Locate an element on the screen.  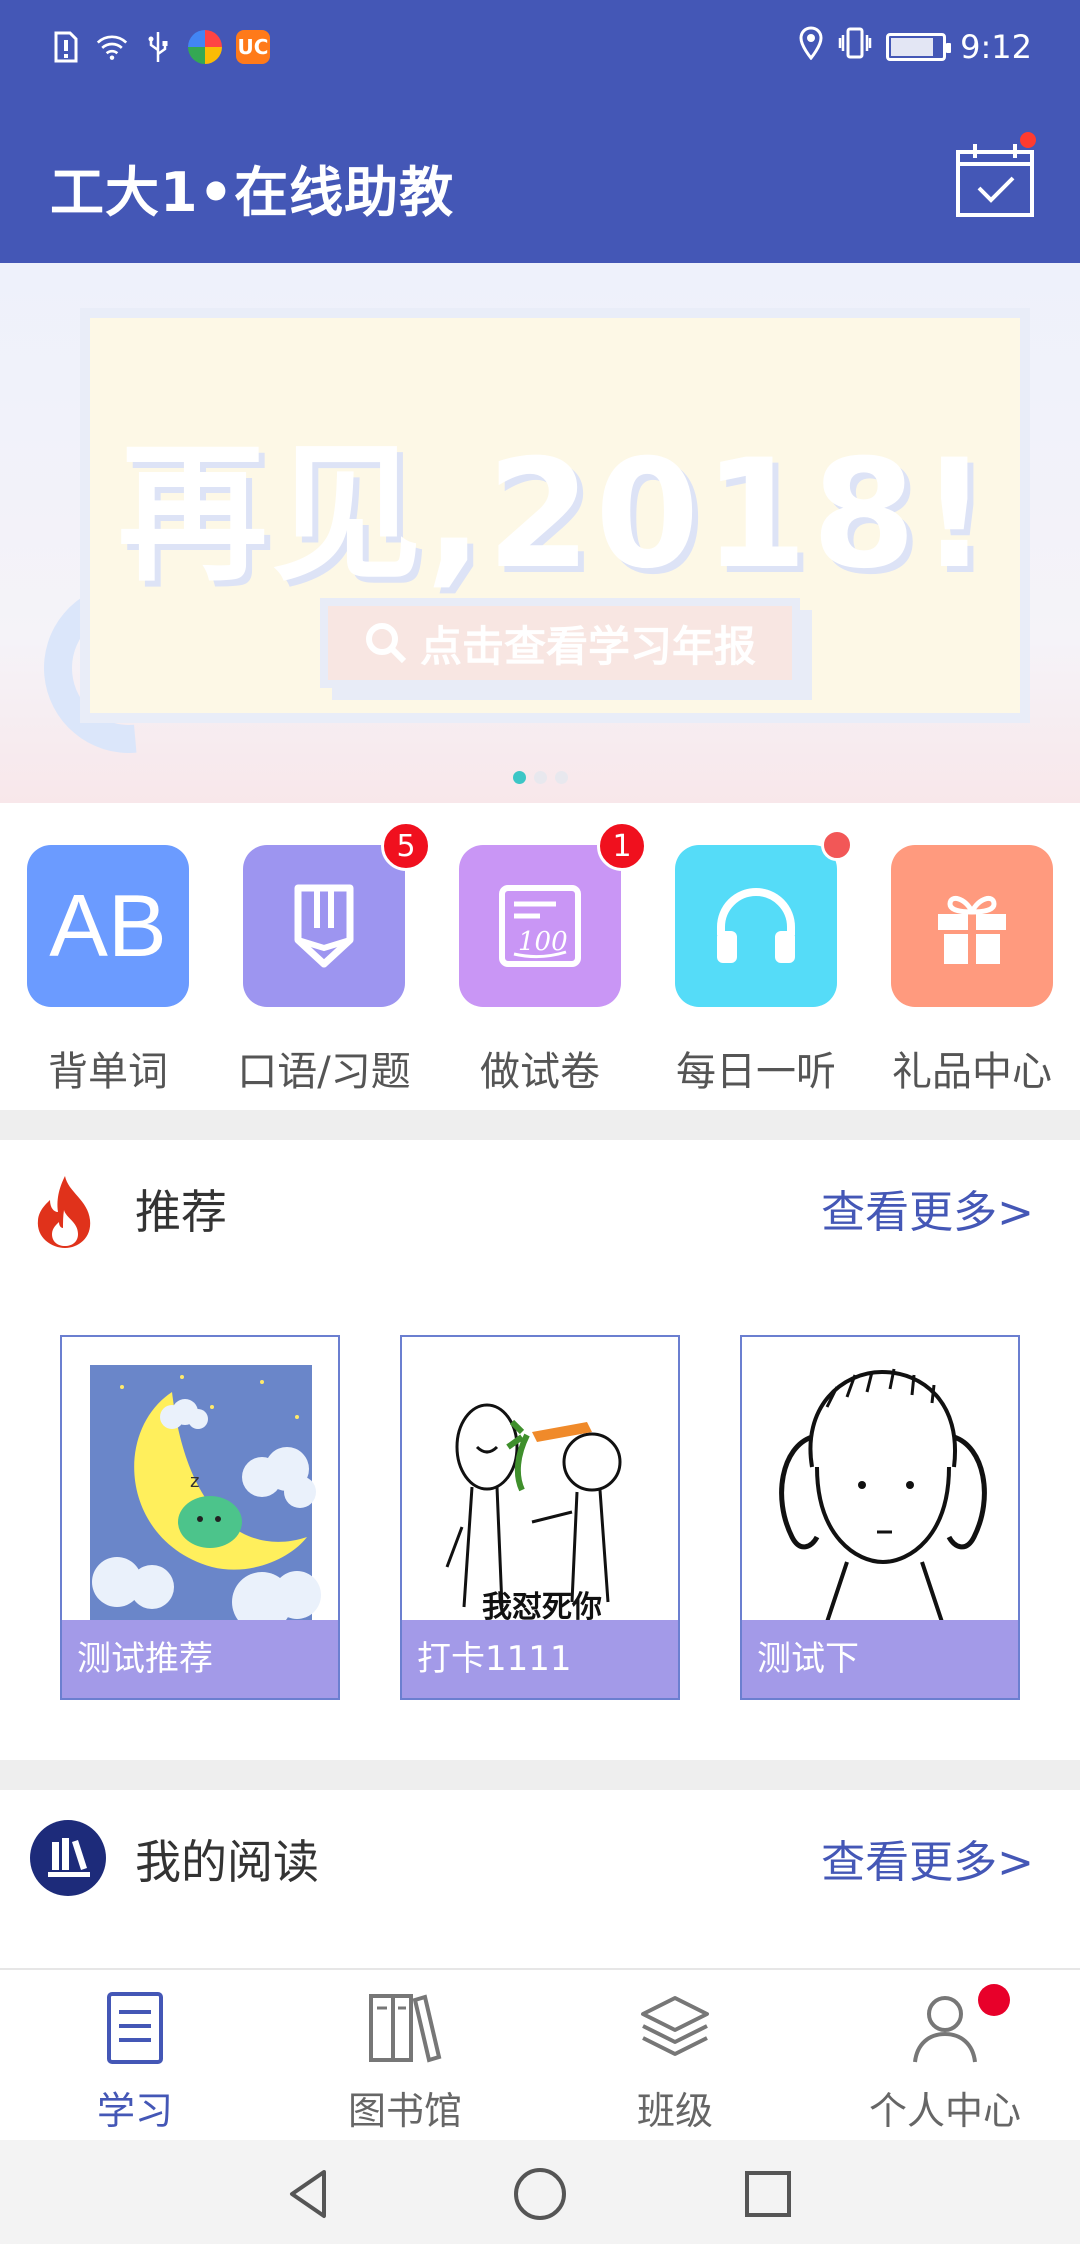
recommend-card: z 测试推荐 is located at coordinates (200, 1517).